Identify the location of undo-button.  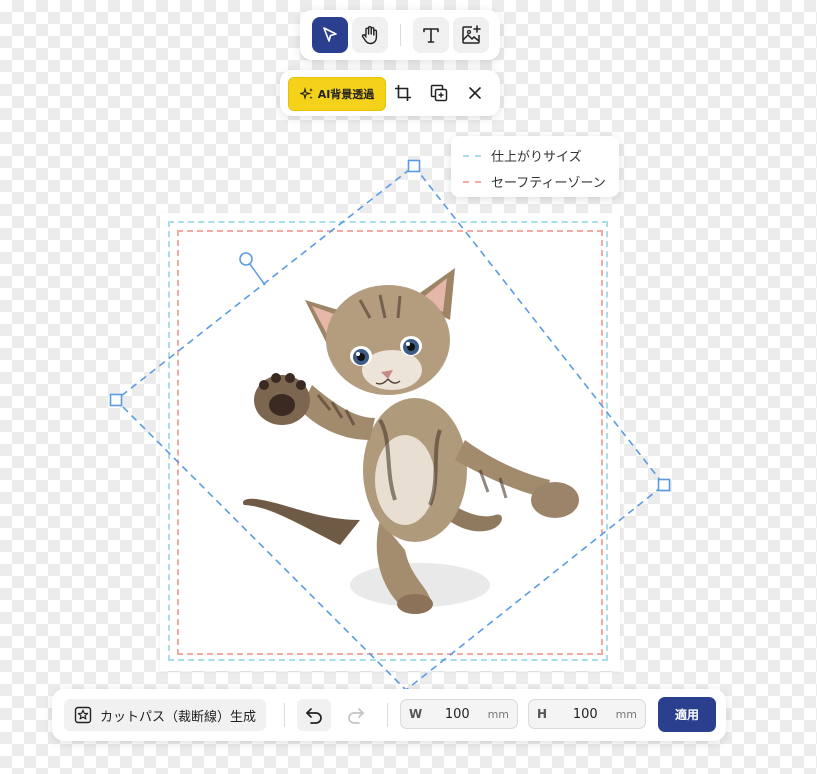
(314, 715).